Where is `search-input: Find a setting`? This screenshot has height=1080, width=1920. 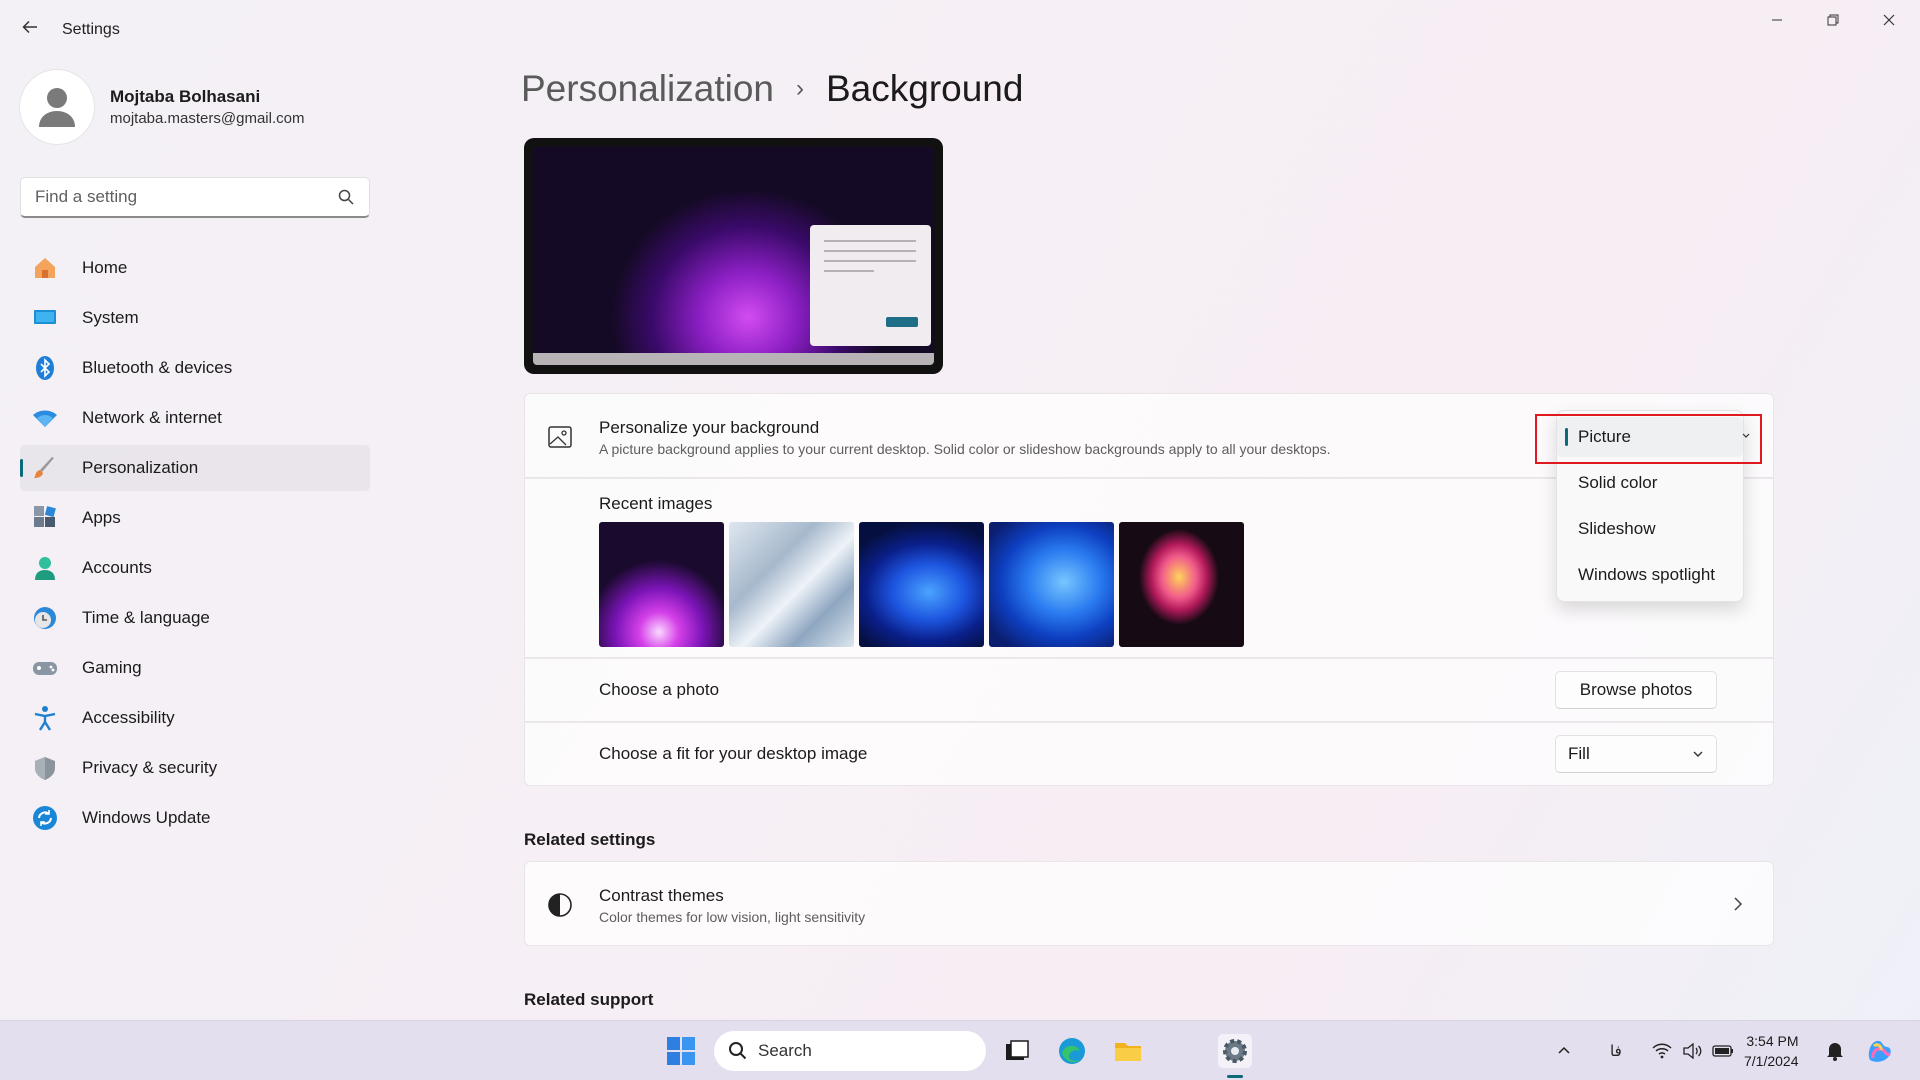 search-input: Find a setting is located at coordinates (195, 197).